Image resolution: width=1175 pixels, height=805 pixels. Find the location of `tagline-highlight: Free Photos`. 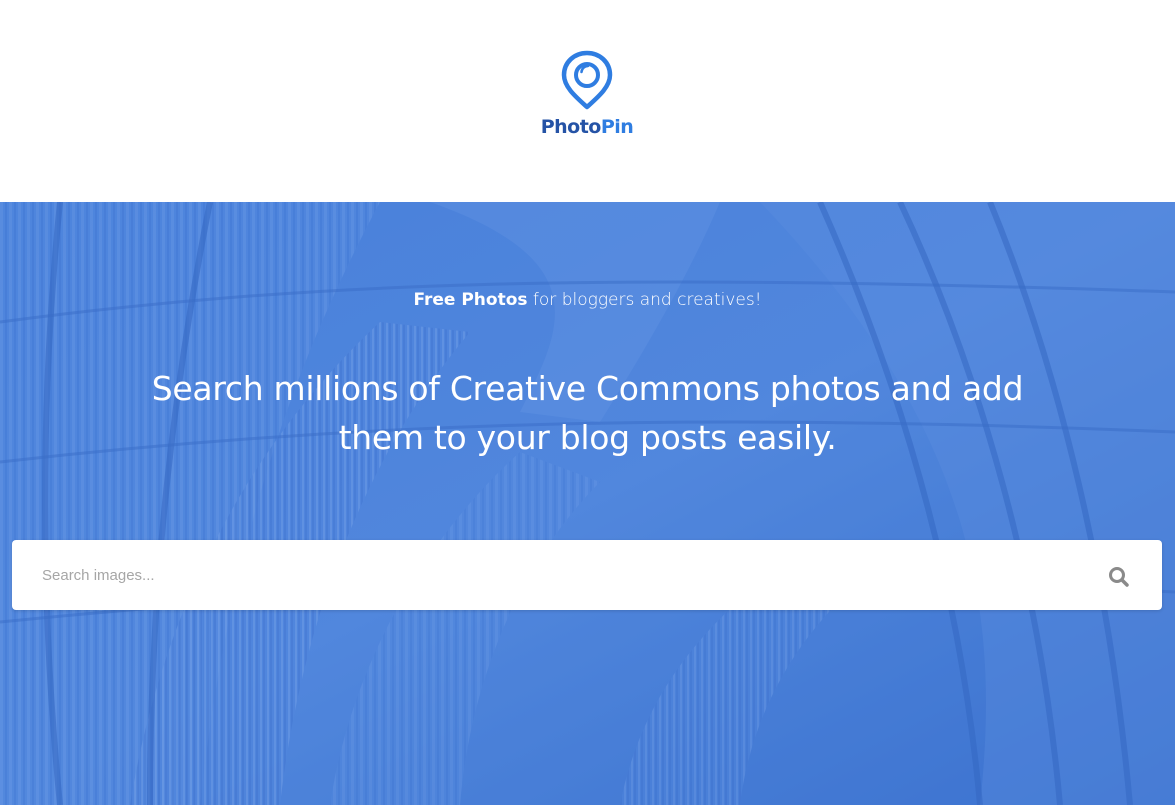

tagline-highlight: Free Photos is located at coordinates (470, 300).